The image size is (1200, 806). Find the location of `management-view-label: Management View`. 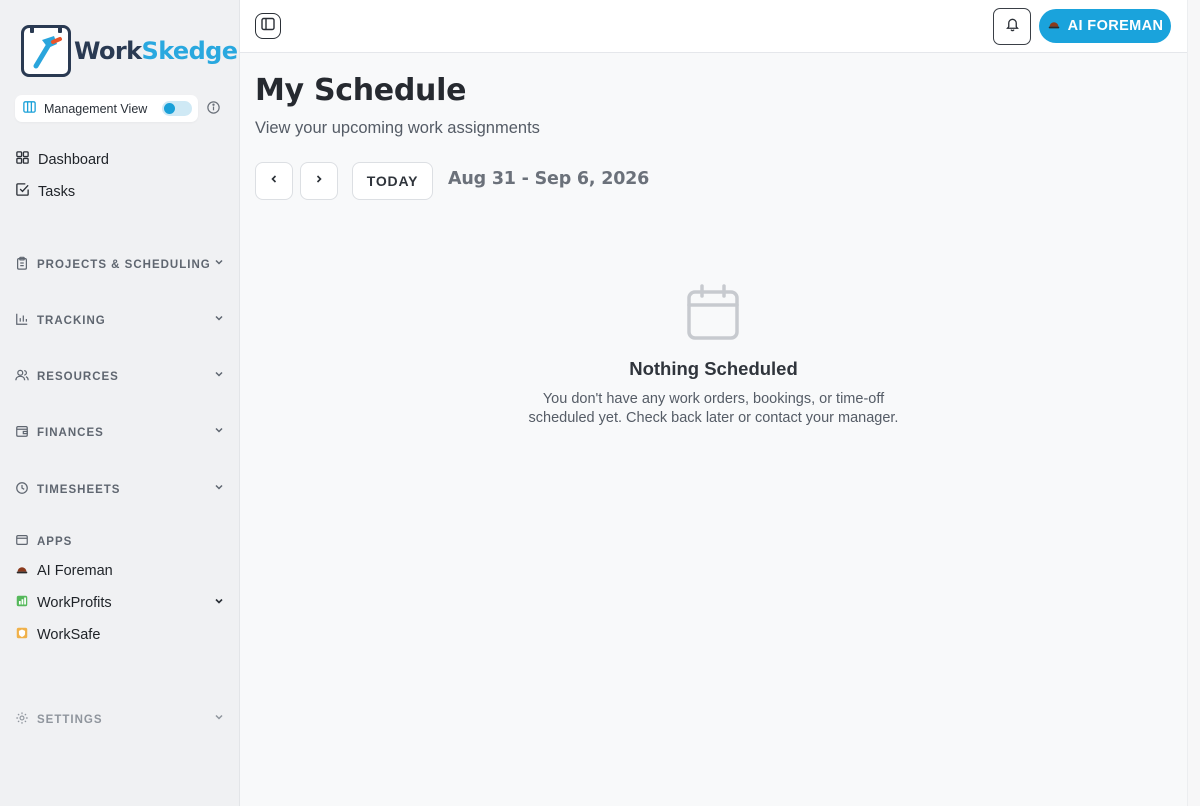

management-view-label: Management View is located at coordinates (96, 108).